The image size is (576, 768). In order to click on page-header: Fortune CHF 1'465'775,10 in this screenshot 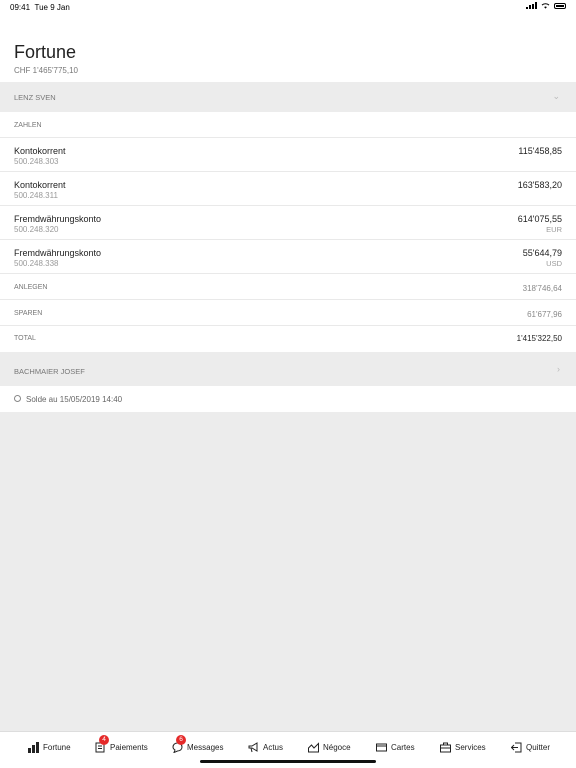, I will do `click(288, 48)`.